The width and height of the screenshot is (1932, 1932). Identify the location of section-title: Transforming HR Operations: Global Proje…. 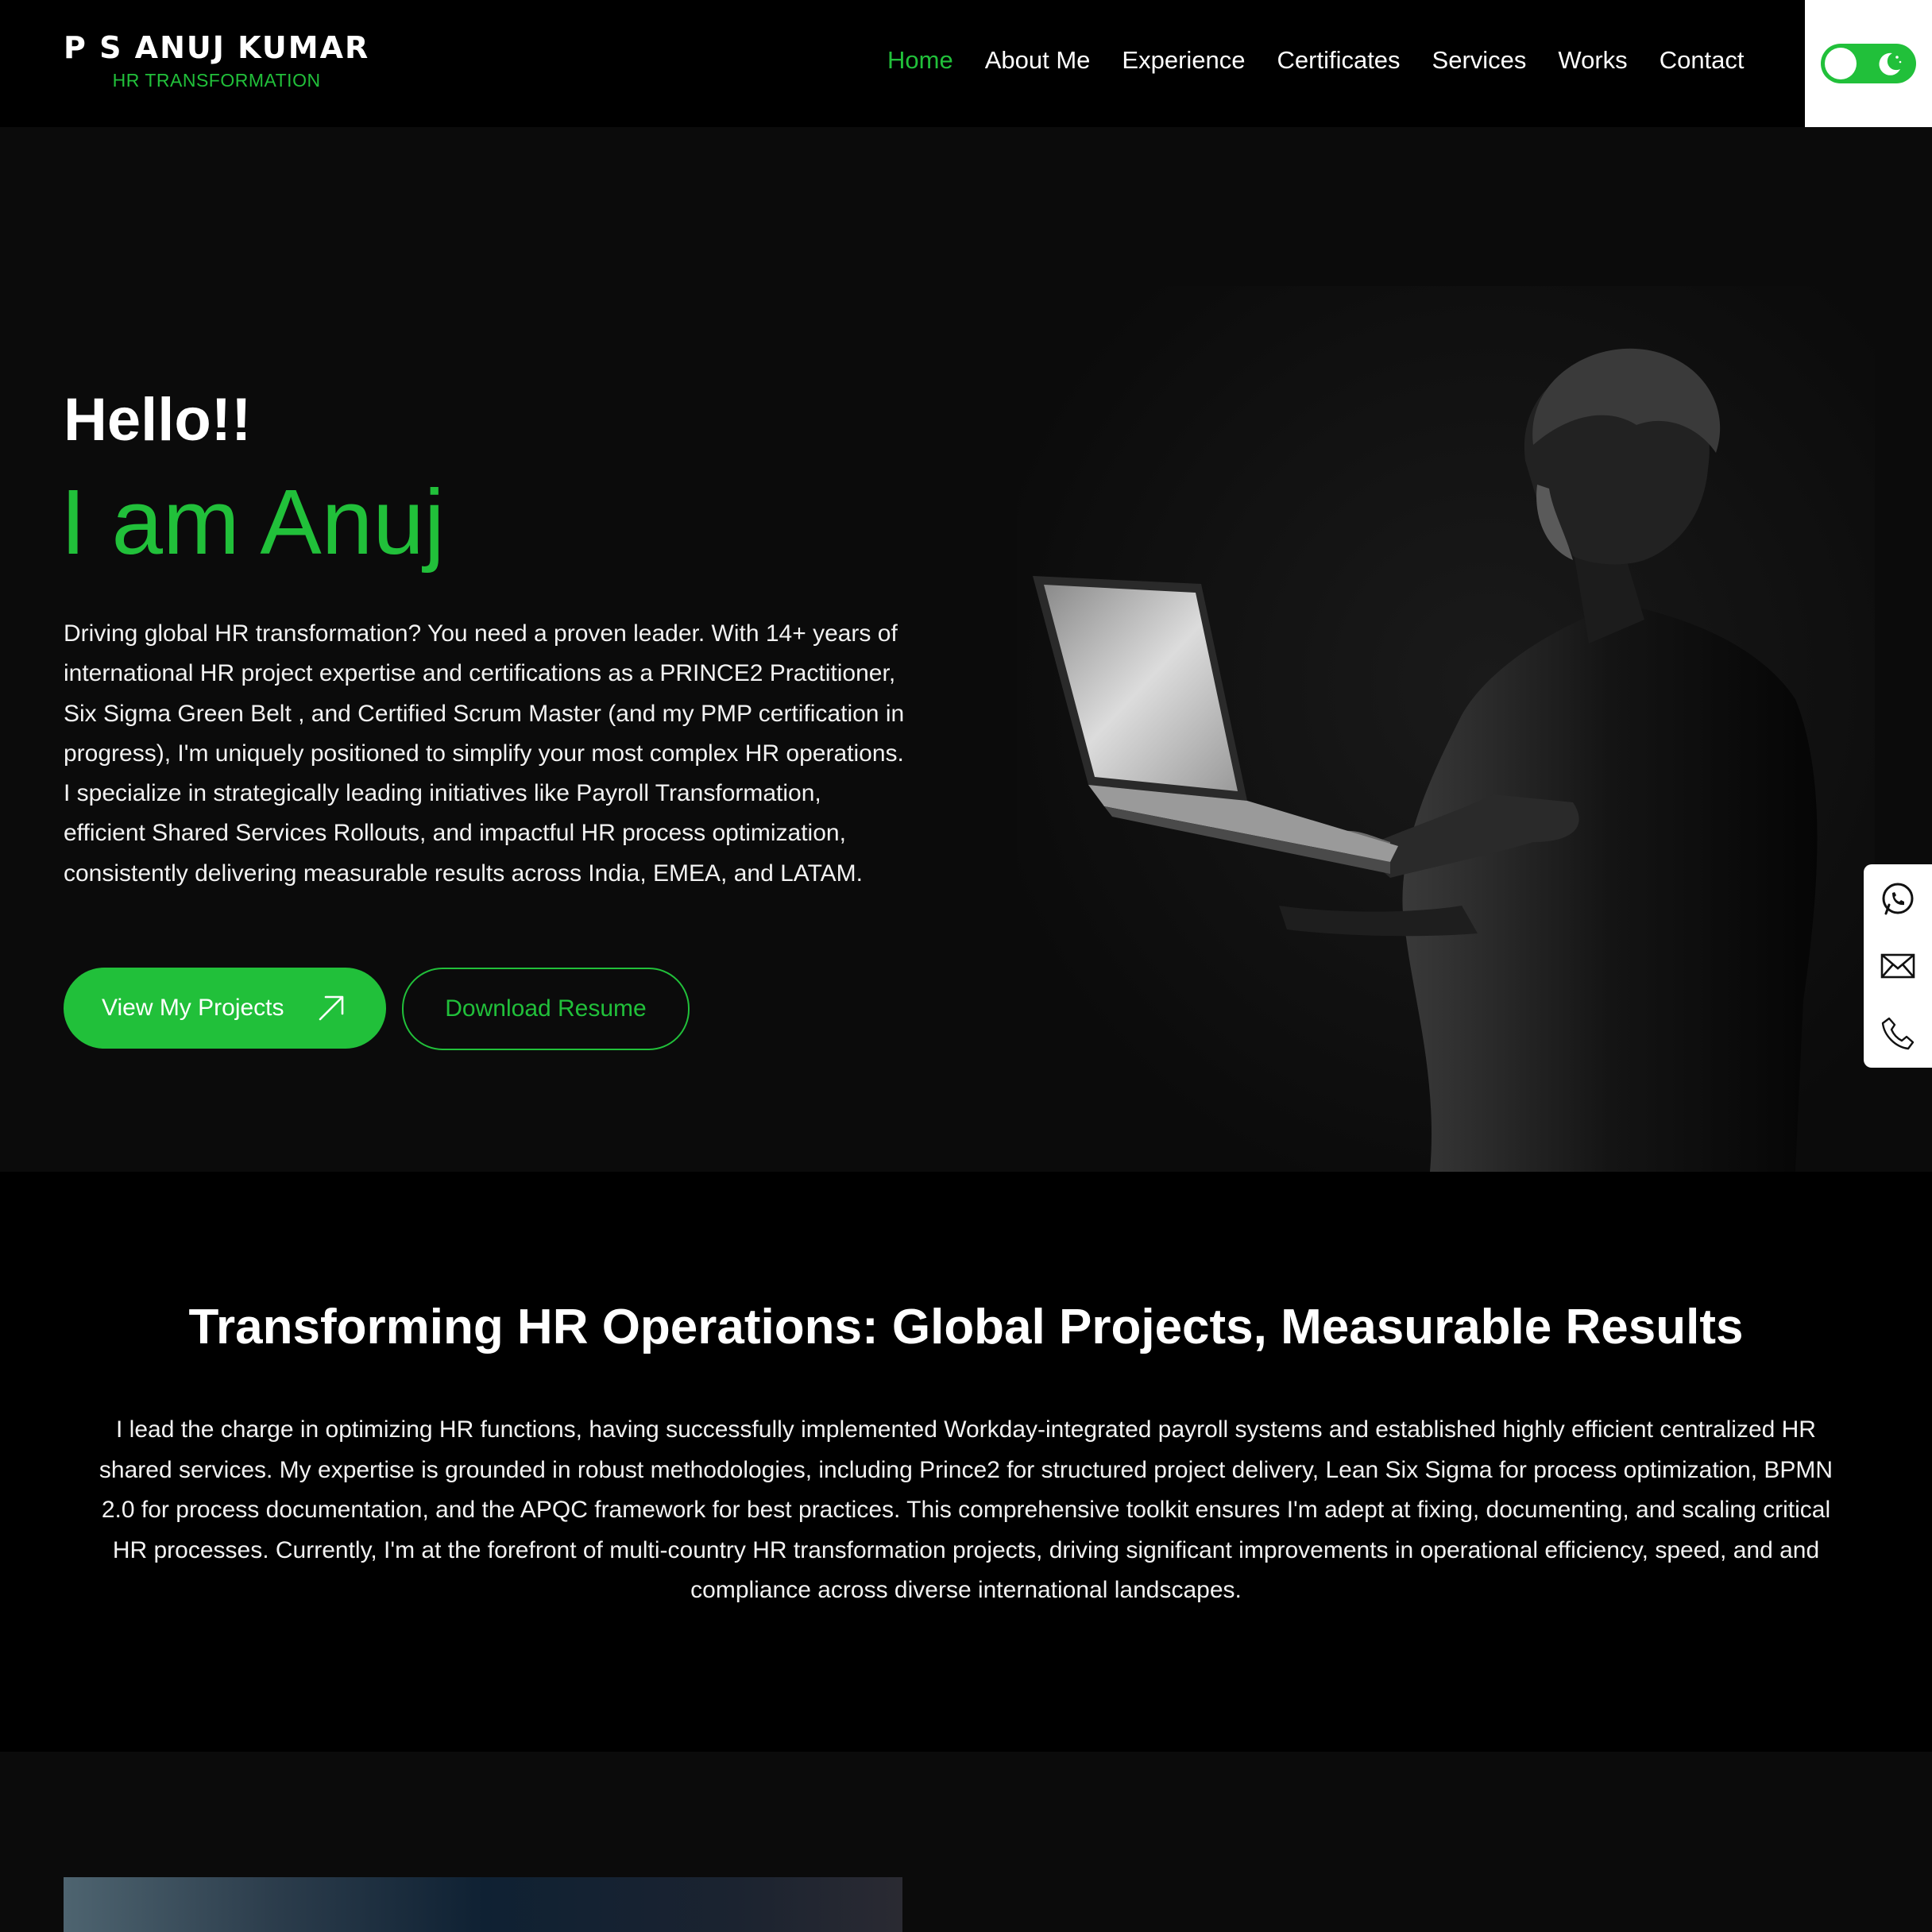
(966, 1327).